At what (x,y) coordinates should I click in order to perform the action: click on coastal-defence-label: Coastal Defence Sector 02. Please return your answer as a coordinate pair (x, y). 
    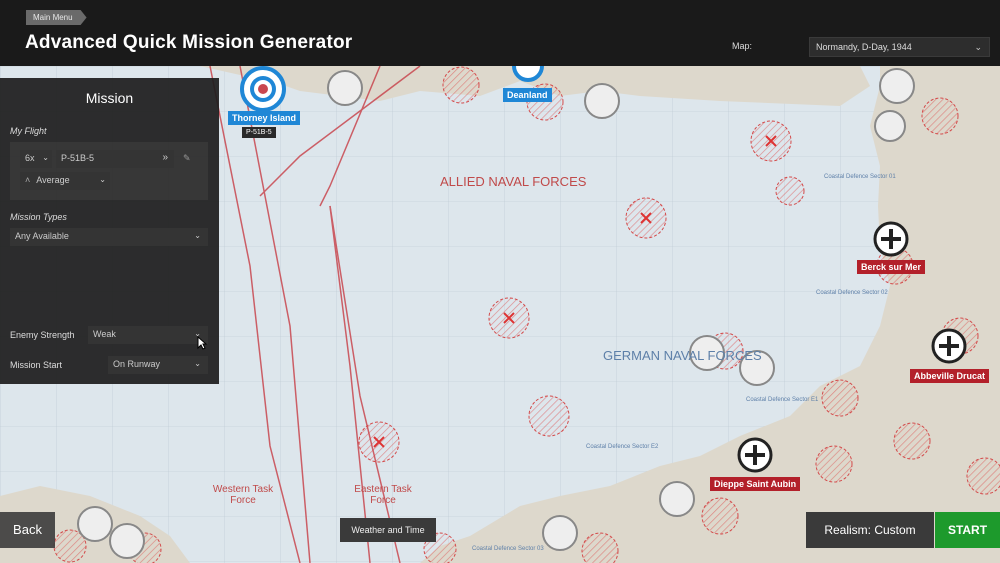
    Looking at the image, I should click on (852, 293).